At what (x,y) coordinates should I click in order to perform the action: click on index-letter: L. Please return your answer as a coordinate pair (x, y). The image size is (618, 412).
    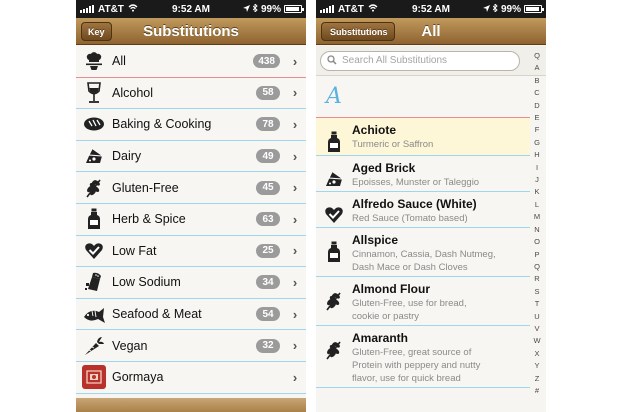
    Looking at the image, I should click on (537, 205).